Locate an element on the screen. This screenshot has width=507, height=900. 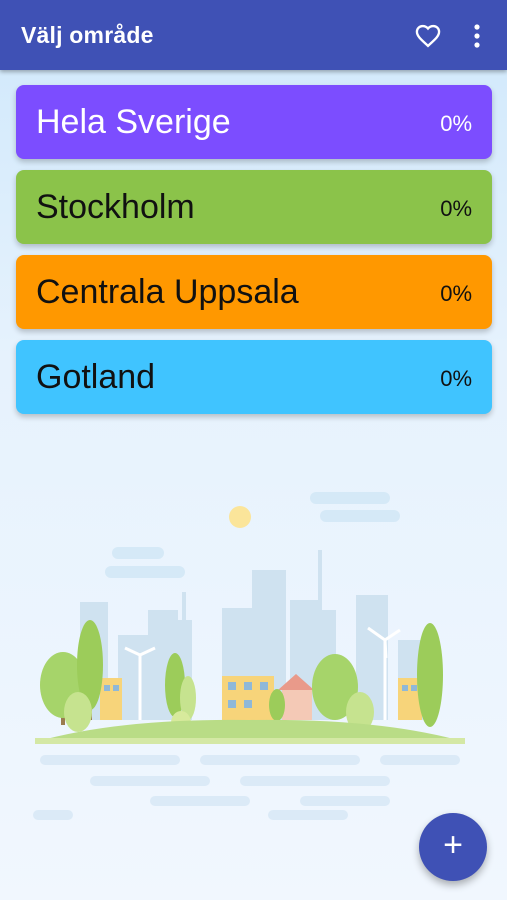
add-area-button: + is located at coordinates (453, 847).